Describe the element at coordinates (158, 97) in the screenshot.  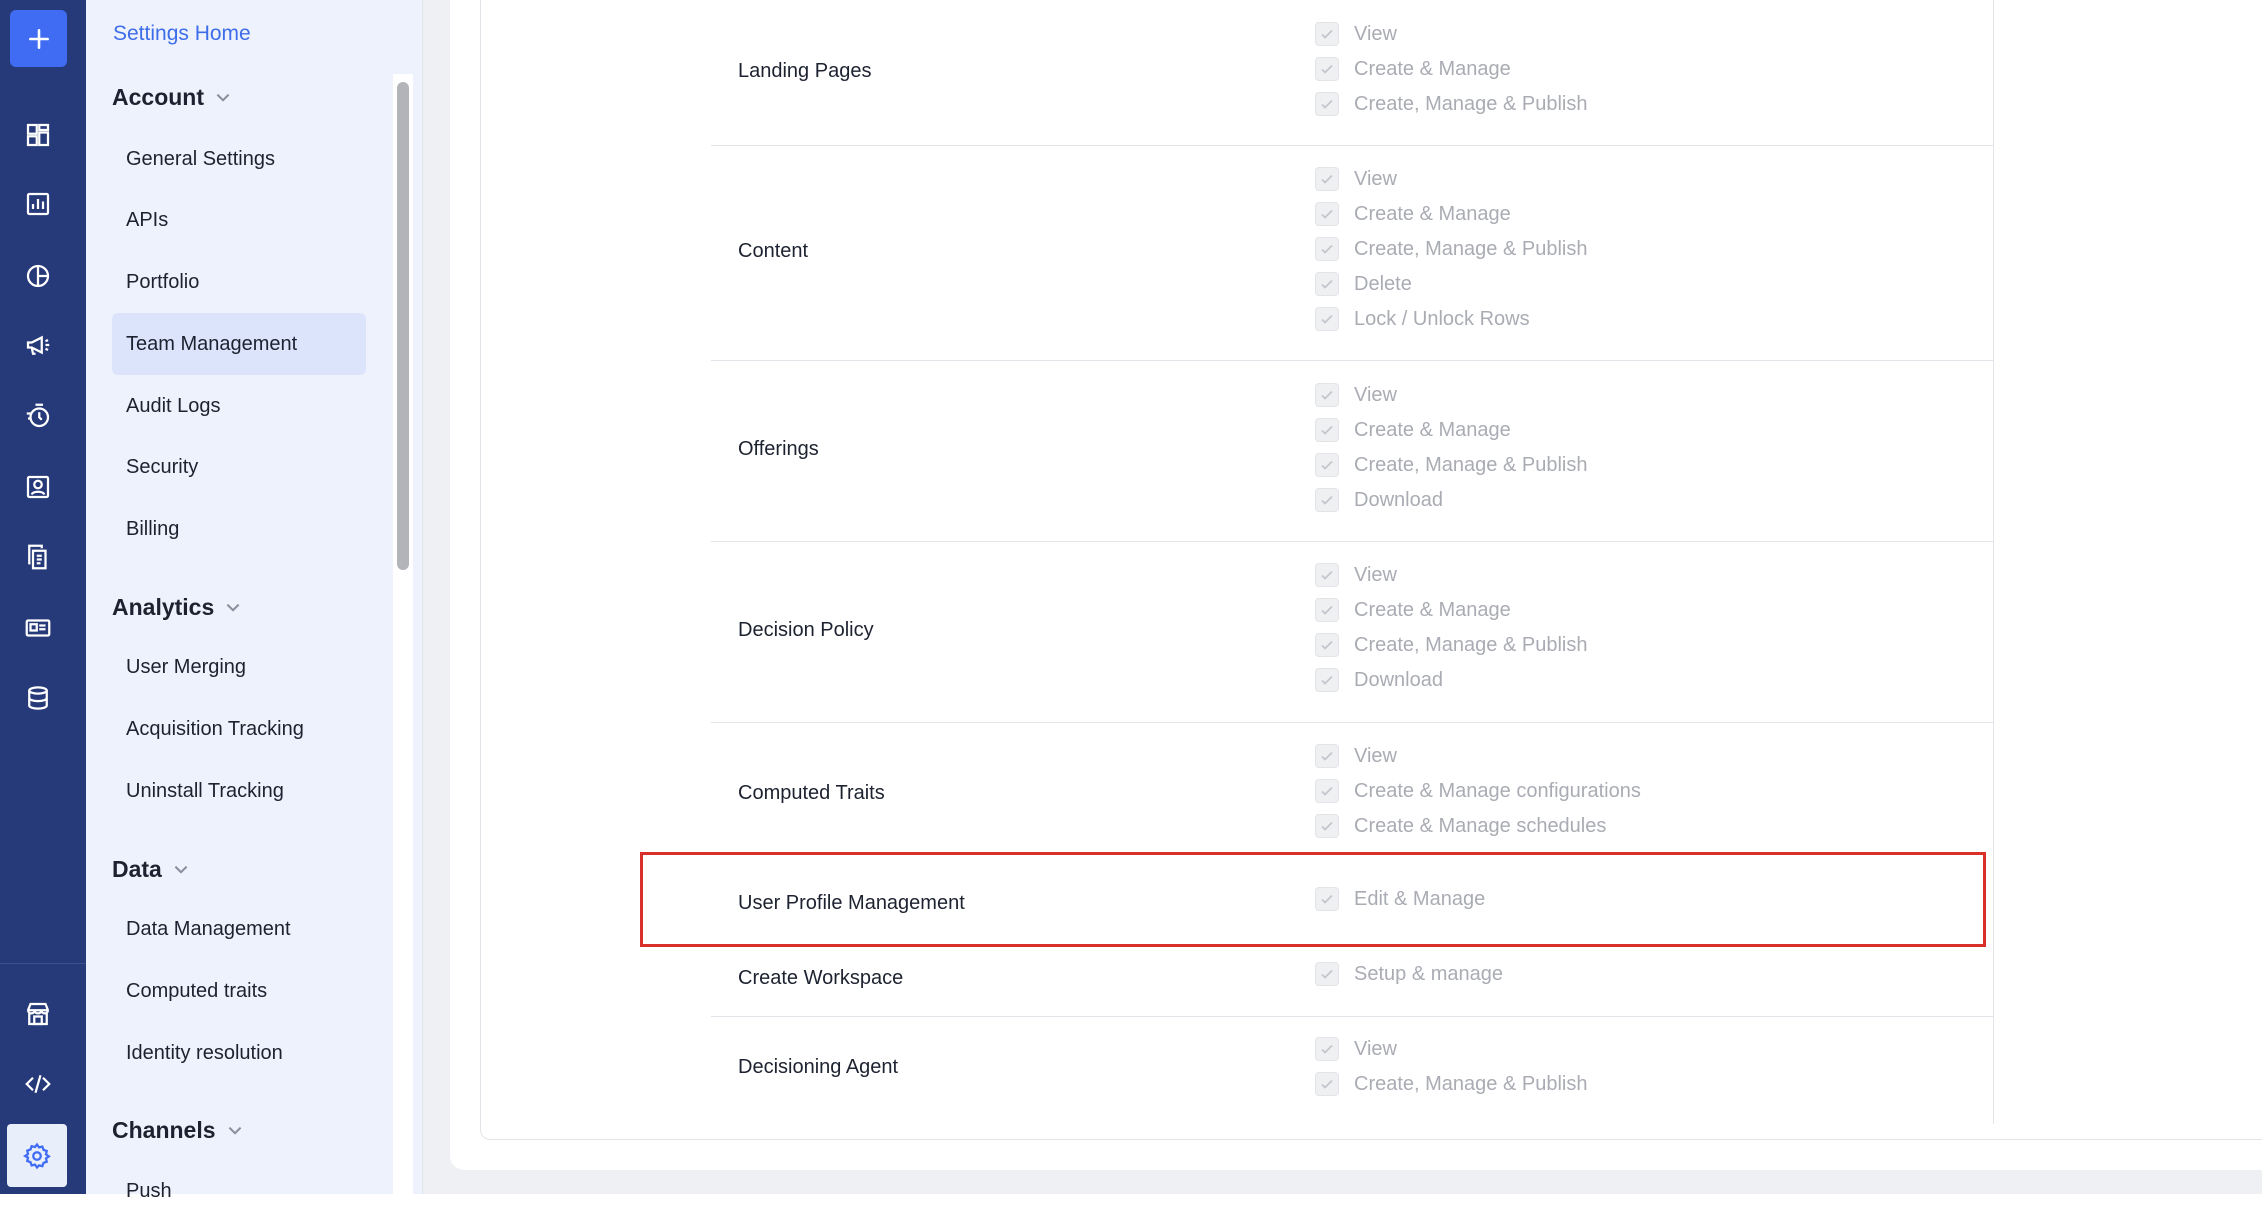
I see `section-account-label: Account` at that location.